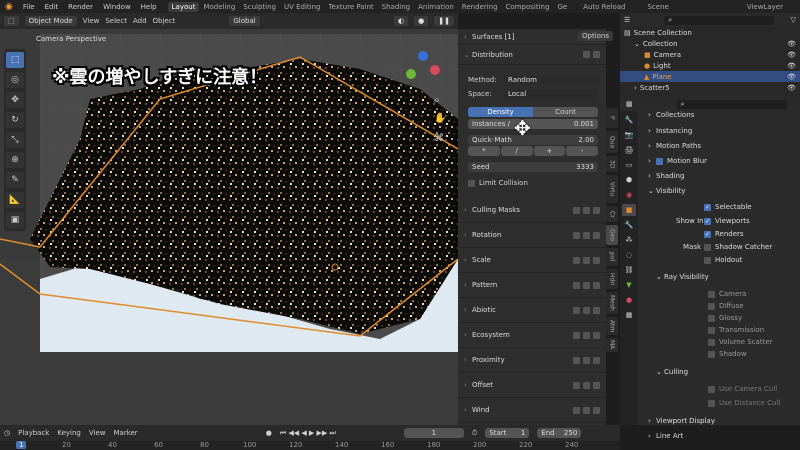 The image size is (800, 450). Describe the element at coordinates (629, 165) in the screenshot. I see `view-layer-tab-icon: ▭` at that location.